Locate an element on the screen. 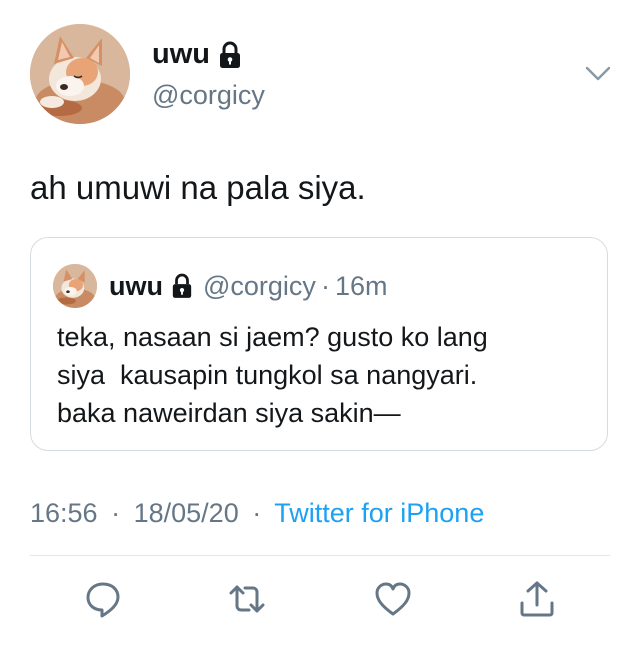 This screenshot has width=640, height=645. author-name-row: uwu is located at coordinates (197, 54).